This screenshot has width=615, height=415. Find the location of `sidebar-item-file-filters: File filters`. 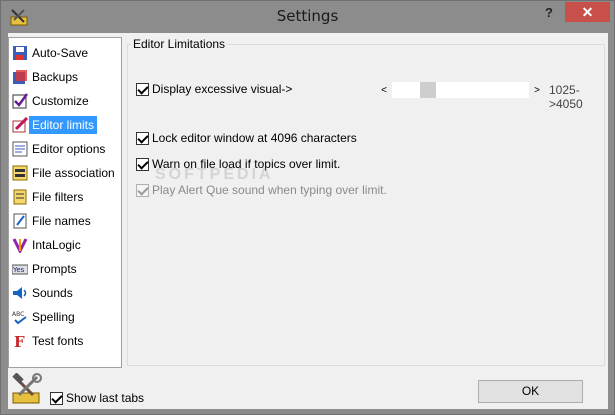

sidebar-item-file-filters: File filters is located at coordinates (66, 197).